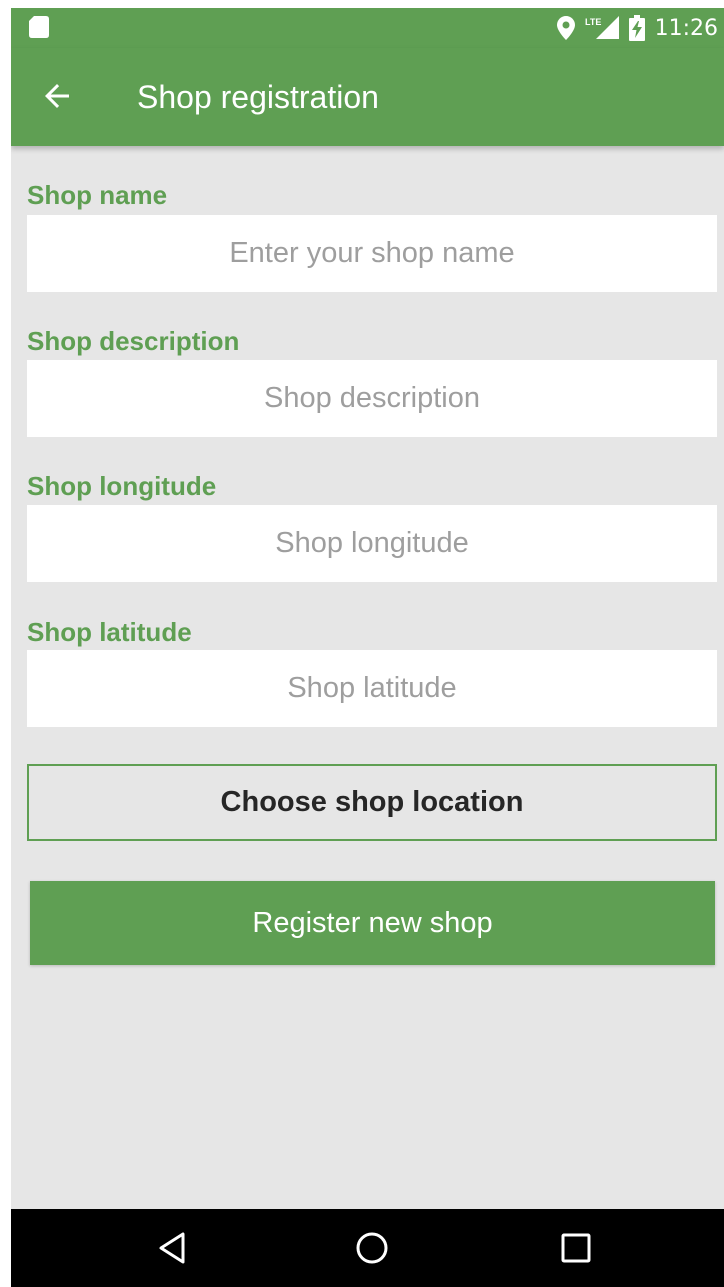 The height and width of the screenshot is (1287, 724). What do you see at coordinates (602, 27) in the screenshot?
I see `lte-signal-icon: LTE` at bounding box center [602, 27].